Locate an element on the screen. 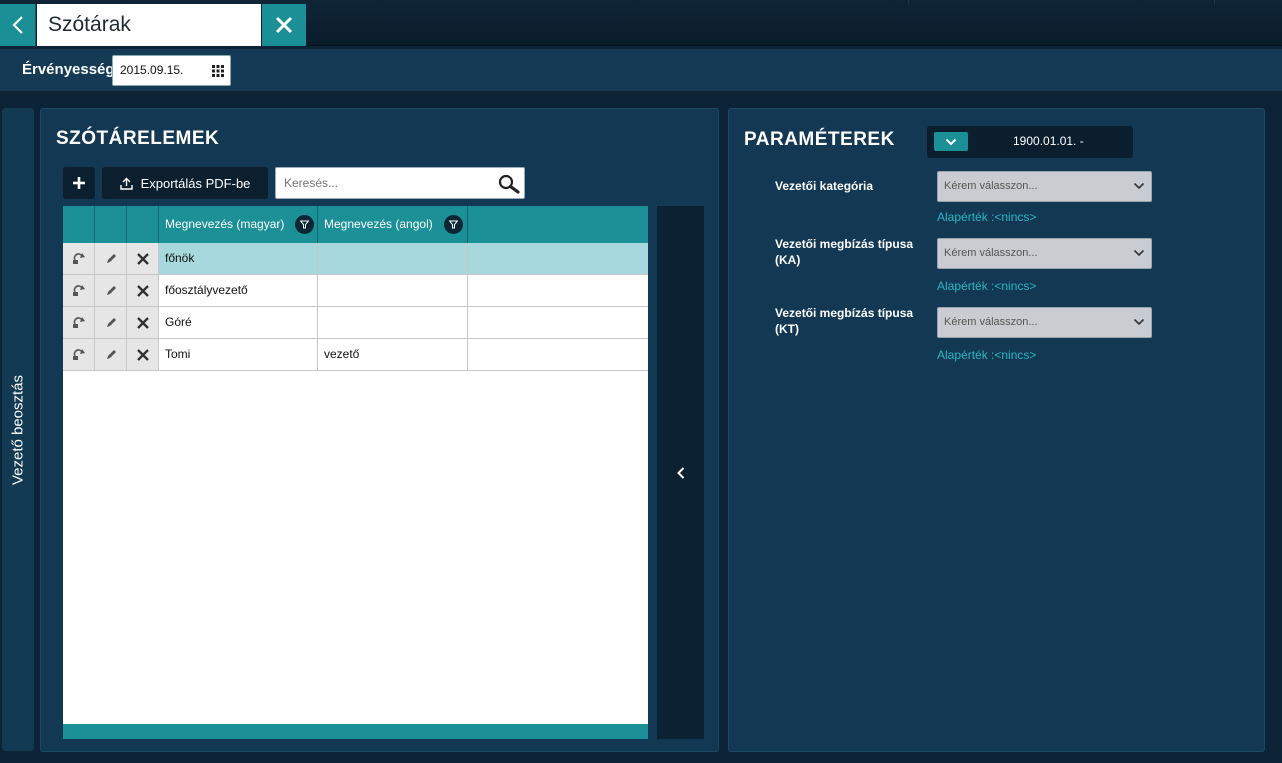 Image resolution: width=1282 pixels, height=763 pixels. grid-footer is located at coordinates (355, 731).